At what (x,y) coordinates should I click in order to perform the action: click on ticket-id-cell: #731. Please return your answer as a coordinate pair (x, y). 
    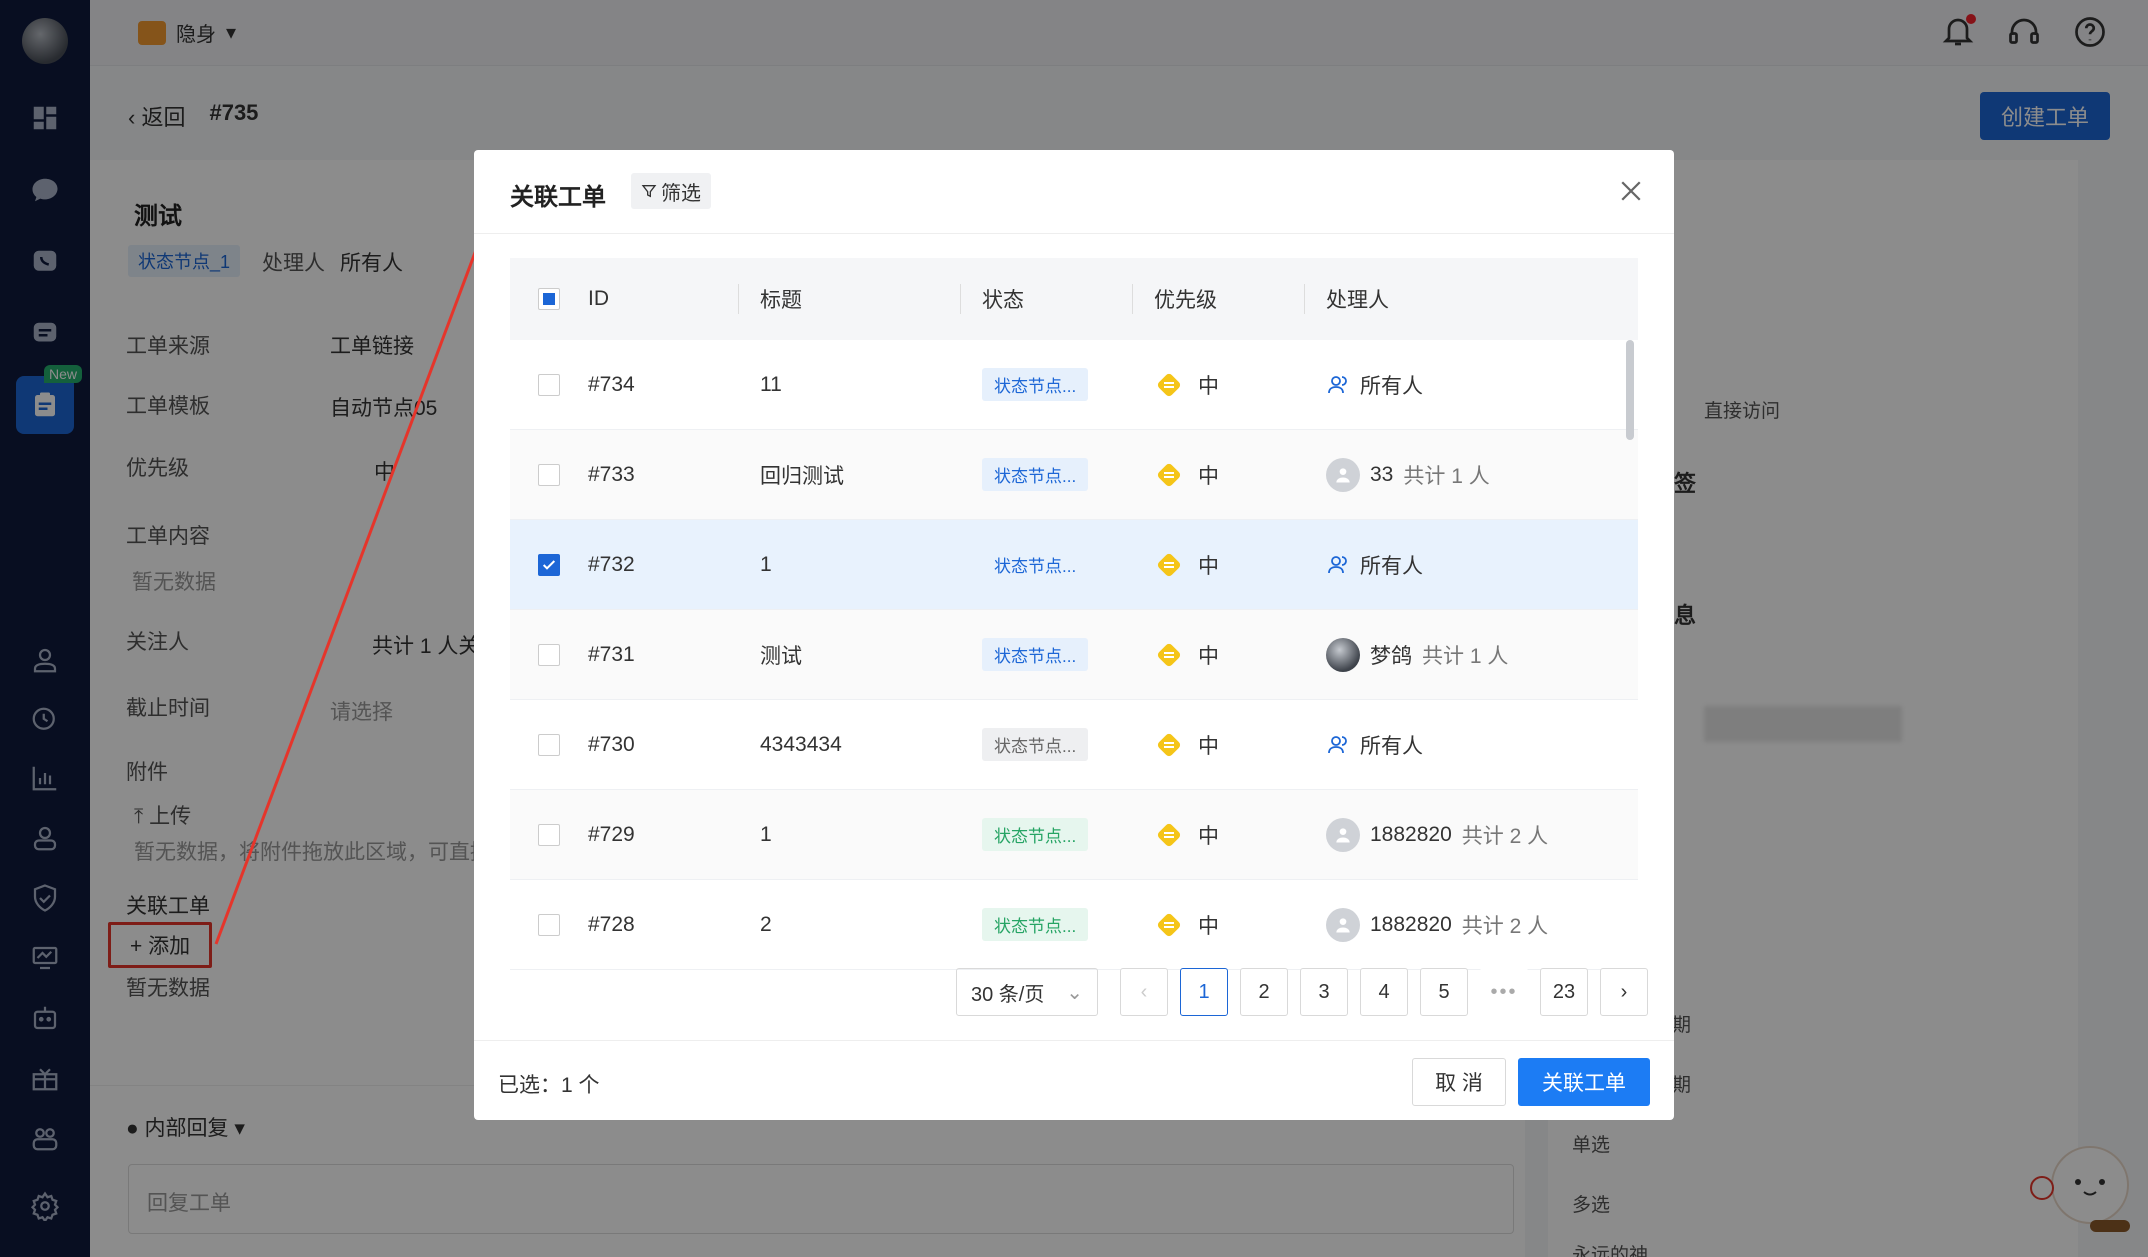
    Looking at the image, I should click on (611, 654).